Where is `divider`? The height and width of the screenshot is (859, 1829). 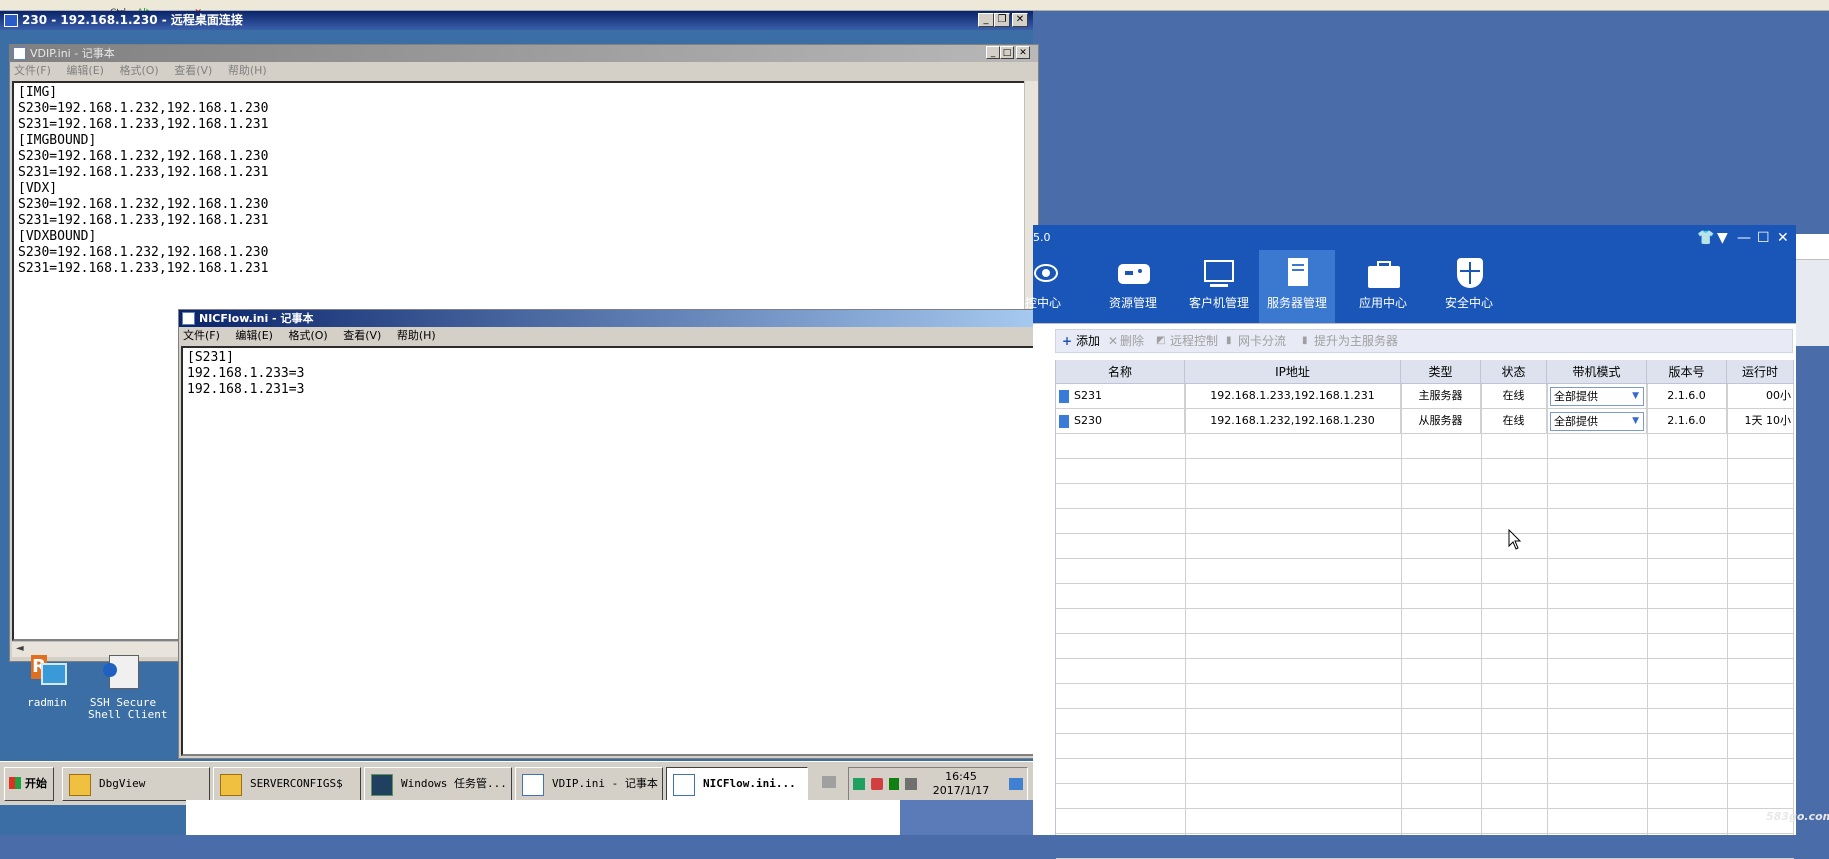 divider is located at coordinates (1414, 323).